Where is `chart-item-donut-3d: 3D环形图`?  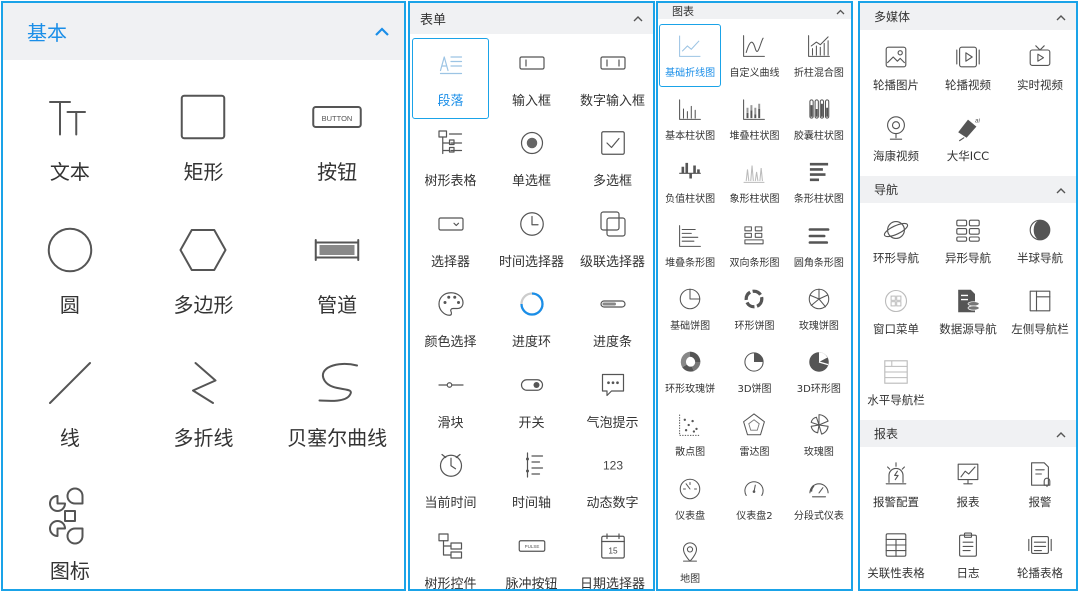
chart-item-donut-3d: 3D环形图 is located at coordinates (819, 371).